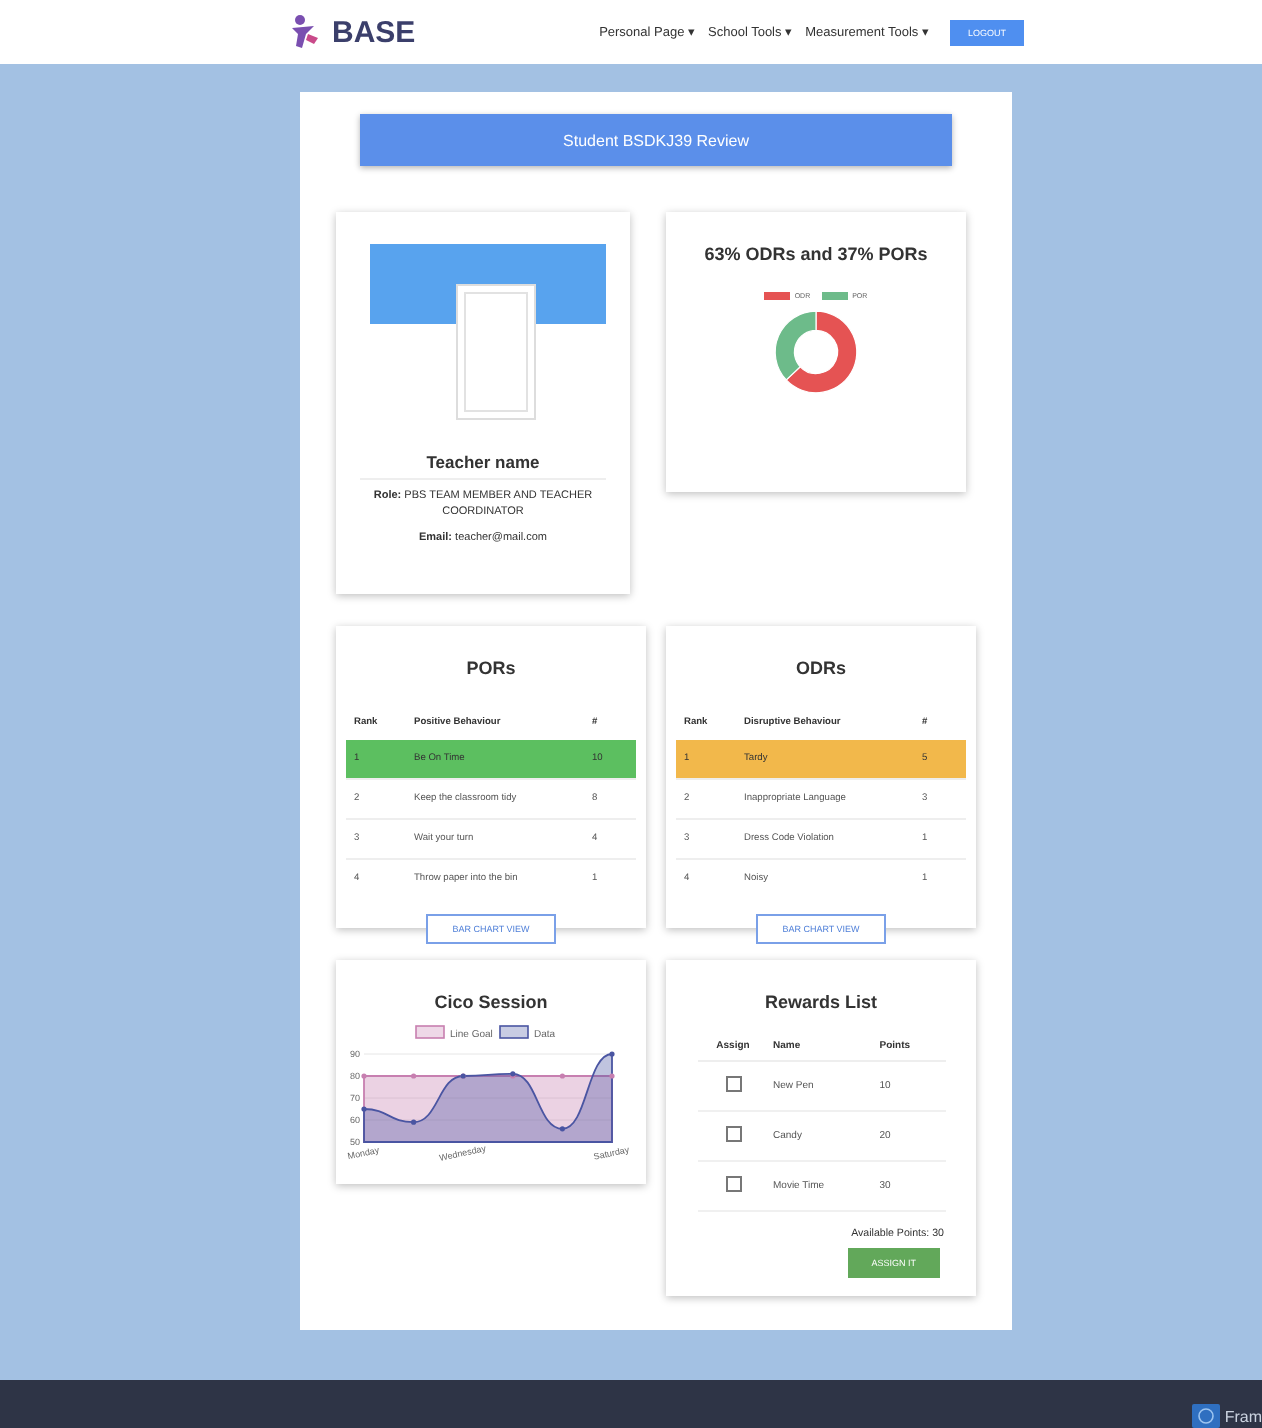 The width and height of the screenshot is (1262, 1428). I want to click on profile-photo-frame, so click(496, 352).